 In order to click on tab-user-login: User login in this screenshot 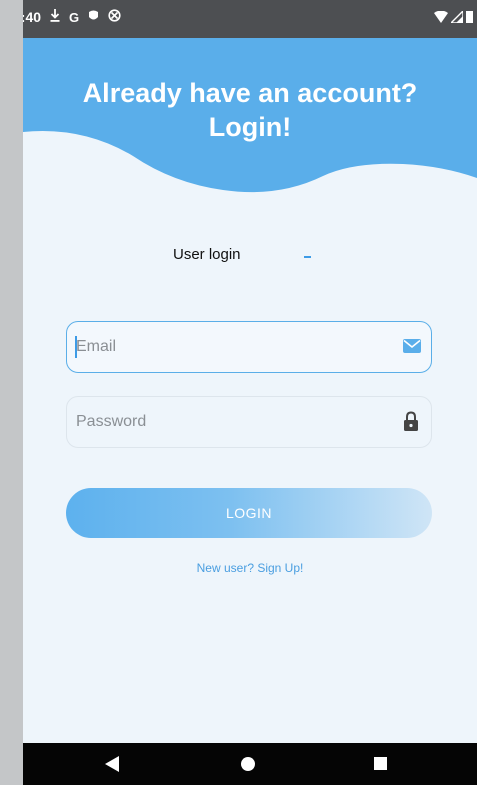, I will do `click(207, 254)`.